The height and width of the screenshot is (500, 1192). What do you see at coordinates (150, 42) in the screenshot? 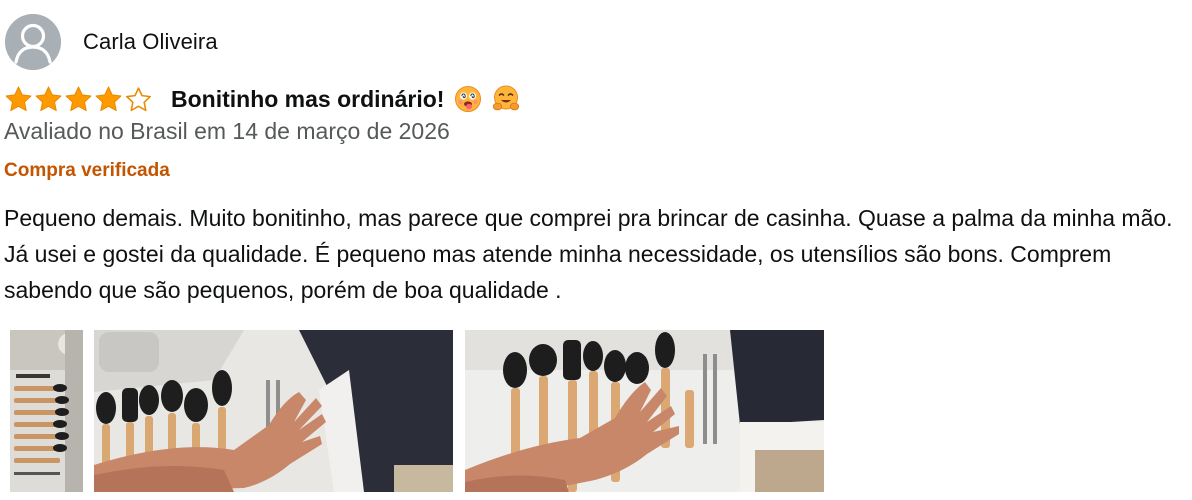
I see `reviewer-name: Carla Oliveira` at bounding box center [150, 42].